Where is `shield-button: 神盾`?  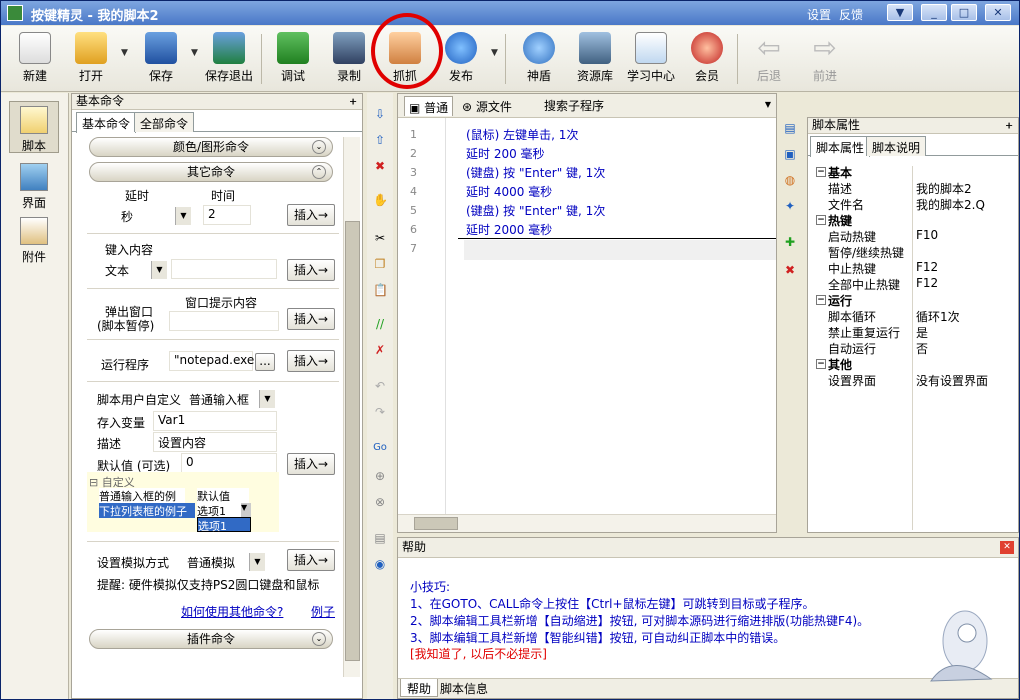 shield-button: 神盾 is located at coordinates (539, 60).